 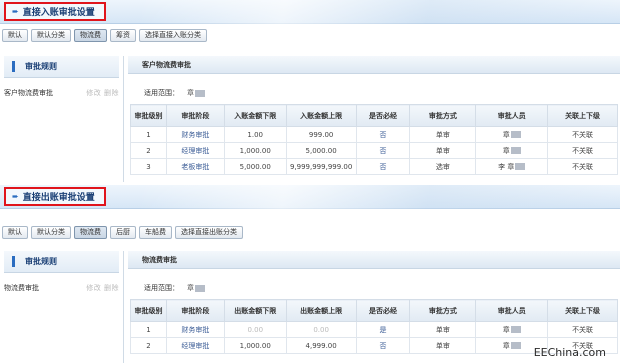 What do you see at coordinates (123, 35) in the screenshot?
I see `category-button-financing: 筹资` at bounding box center [123, 35].